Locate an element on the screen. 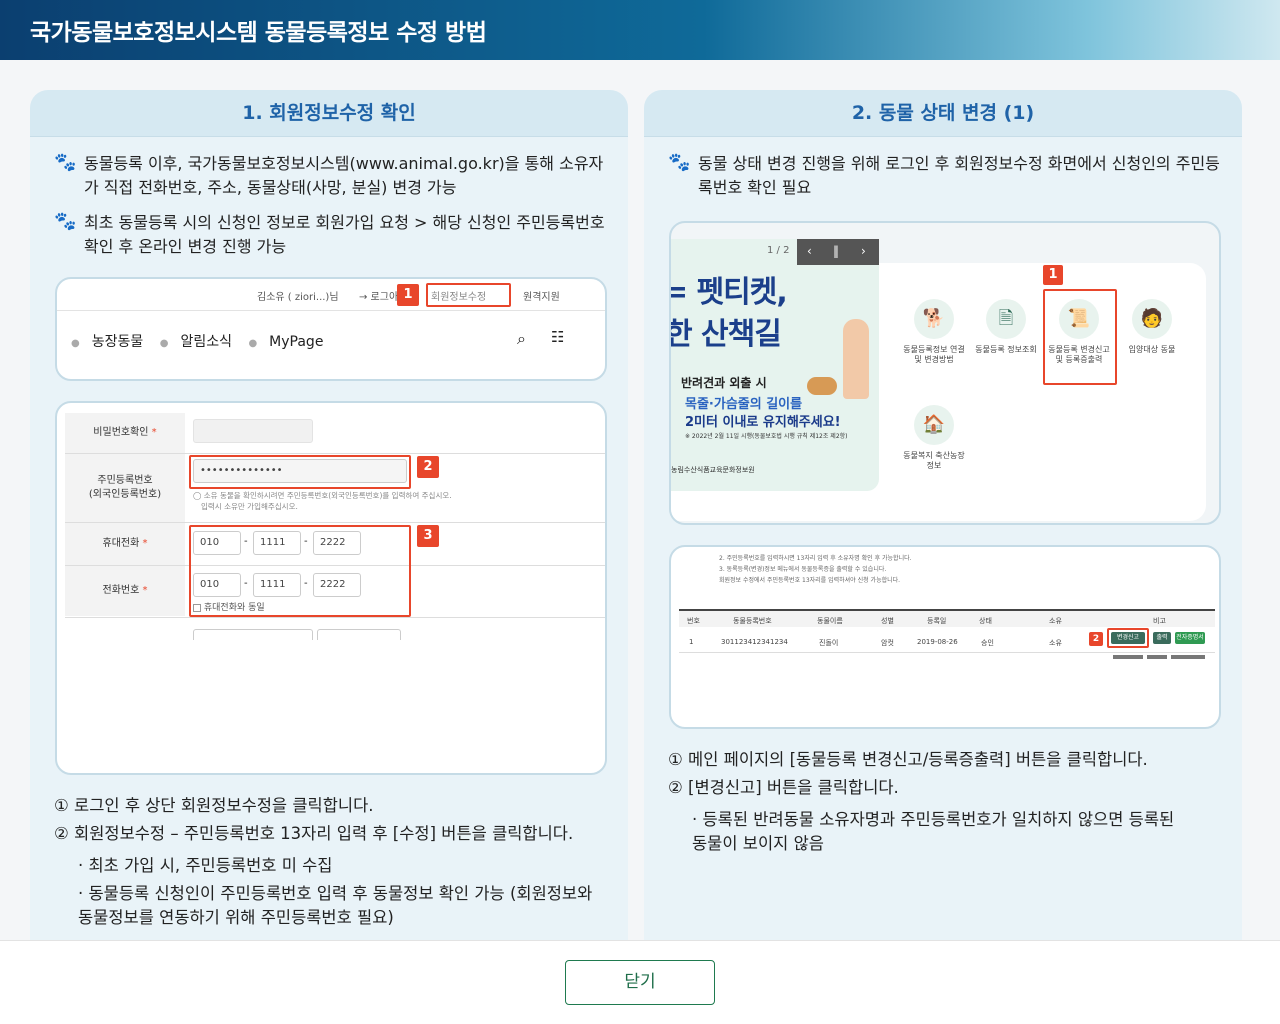 The image size is (1280, 1024). phone-label: 전화번호 * is located at coordinates (125, 591).